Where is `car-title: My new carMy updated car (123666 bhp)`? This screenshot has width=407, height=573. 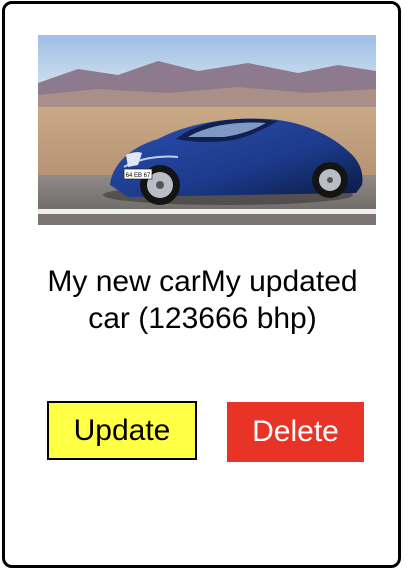
car-title: My new carMy updated car (123666 bhp) is located at coordinates (202, 300).